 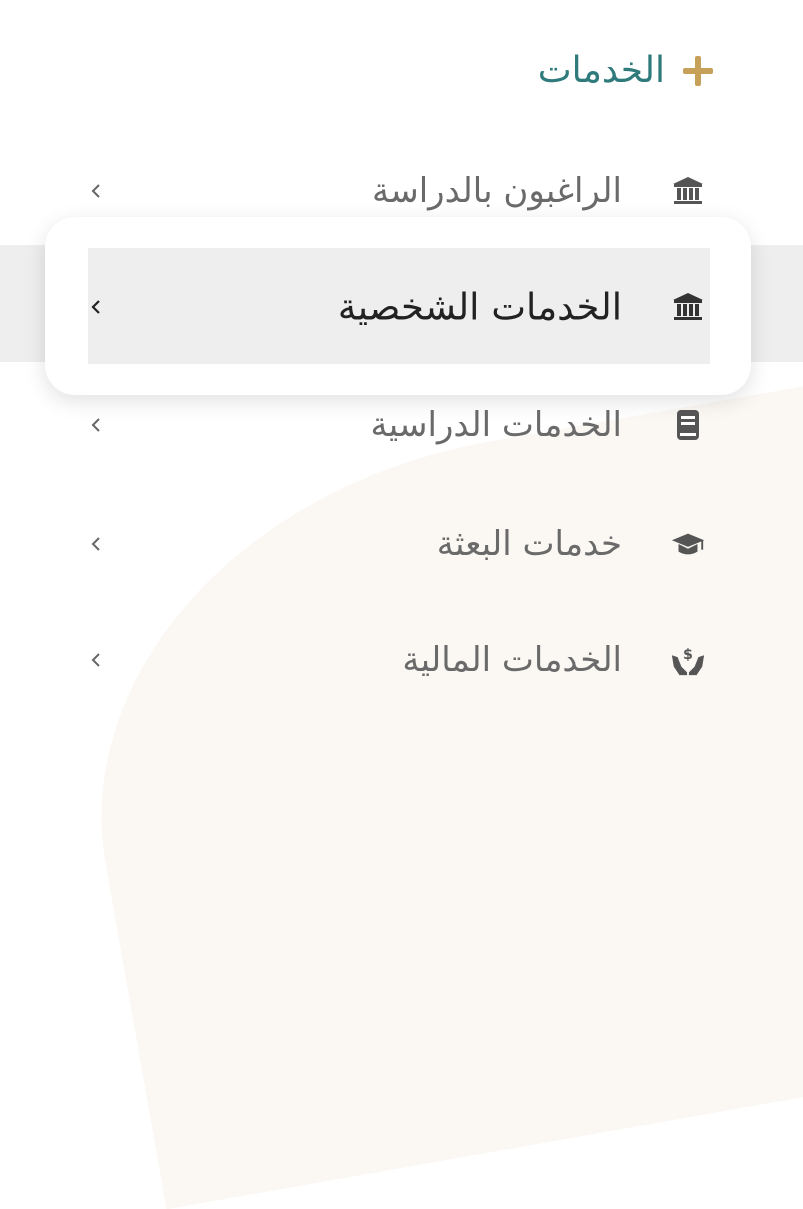 What do you see at coordinates (399, 544) in the screenshot?
I see `menu-item-scholarship-services: خدمات البعثة` at bounding box center [399, 544].